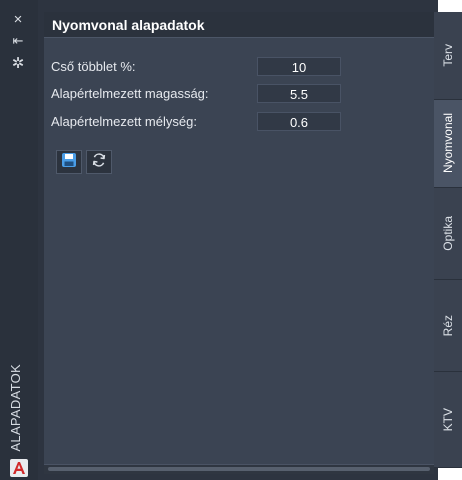 Image resolution: width=462 pixels, height=480 pixels. What do you see at coordinates (299, 93) in the screenshot?
I see `default-height-input: 5.5` at bounding box center [299, 93].